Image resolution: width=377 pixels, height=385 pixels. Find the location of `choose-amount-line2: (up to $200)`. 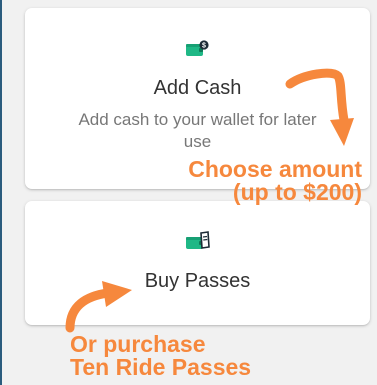

choose-amount-line2: (up to $200) is located at coordinates (297, 192).